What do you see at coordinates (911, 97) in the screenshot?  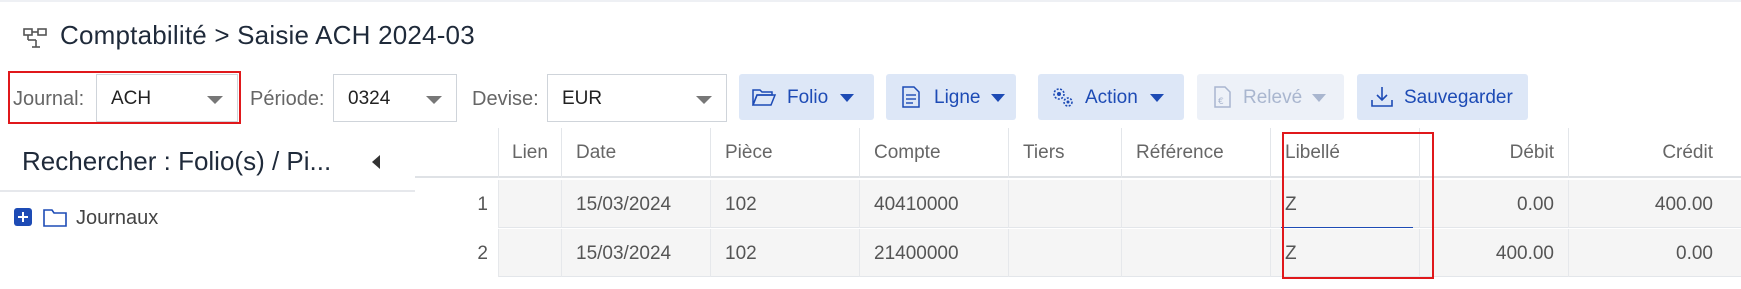 I see `document-lines-icon` at bounding box center [911, 97].